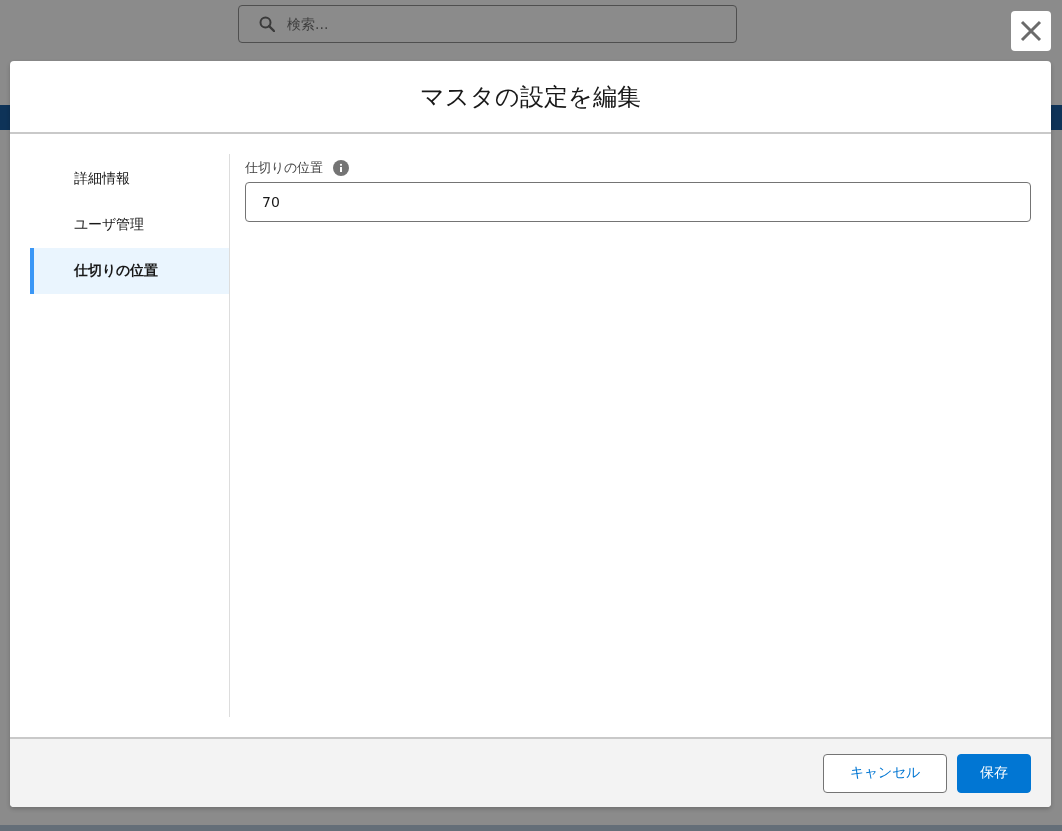 This screenshot has height=831, width=1062. Describe the element at coordinates (267, 24) in the screenshot. I see `search-icon` at that location.